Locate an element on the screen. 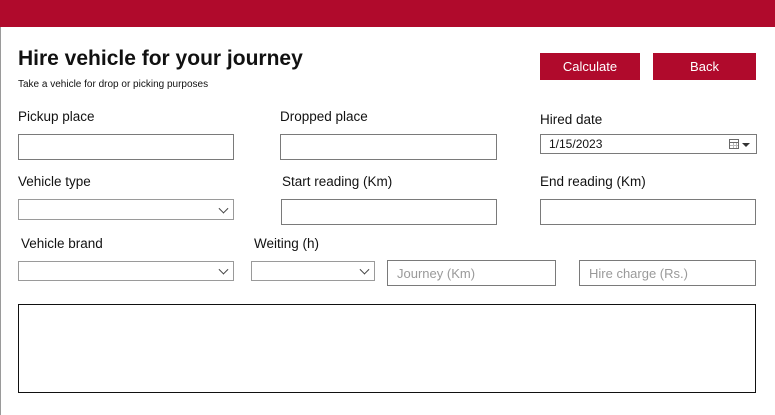 The image size is (775, 415). vehicle-brand-label: Vehicle brand is located at coordinates (62, 243).